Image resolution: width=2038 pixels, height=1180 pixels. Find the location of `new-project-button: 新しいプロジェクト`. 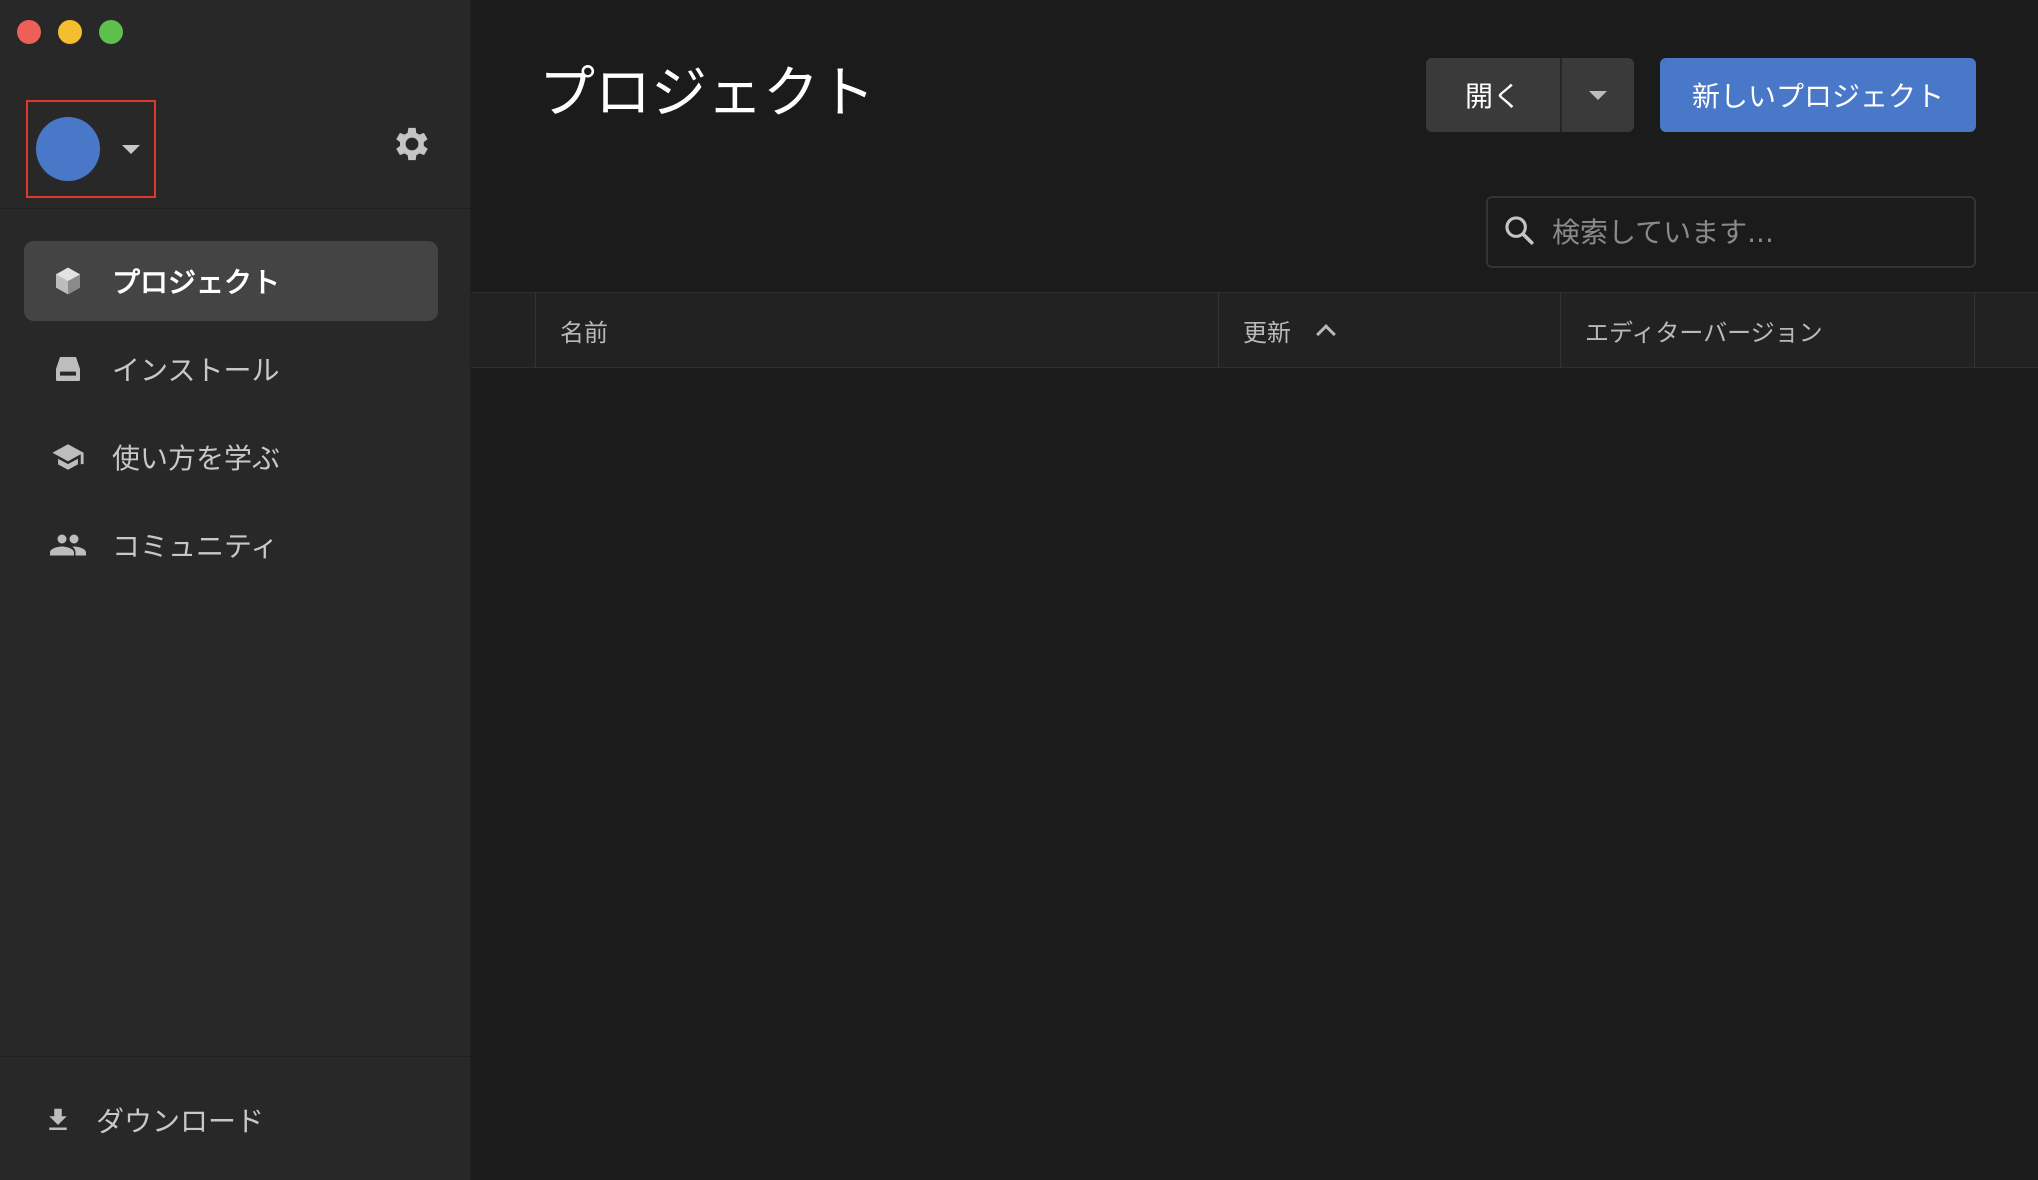

new-project-button: 新しいプロジェクト is located at coordinates (1818, 95).